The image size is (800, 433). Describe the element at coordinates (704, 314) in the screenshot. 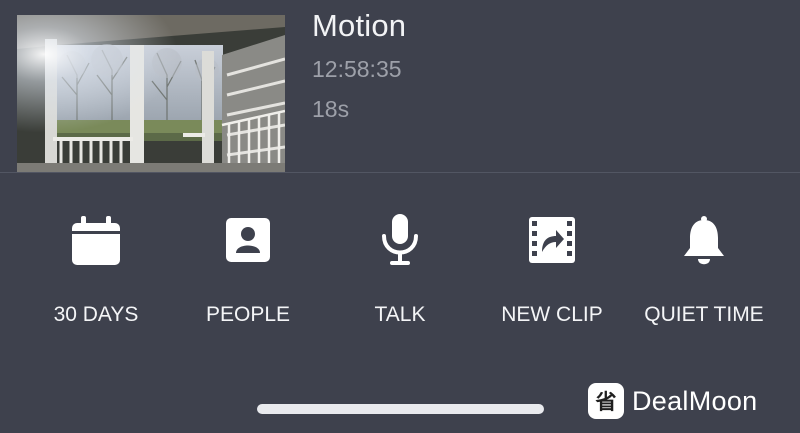

I see `quiet-time-label: QUIET TIME` at that location.